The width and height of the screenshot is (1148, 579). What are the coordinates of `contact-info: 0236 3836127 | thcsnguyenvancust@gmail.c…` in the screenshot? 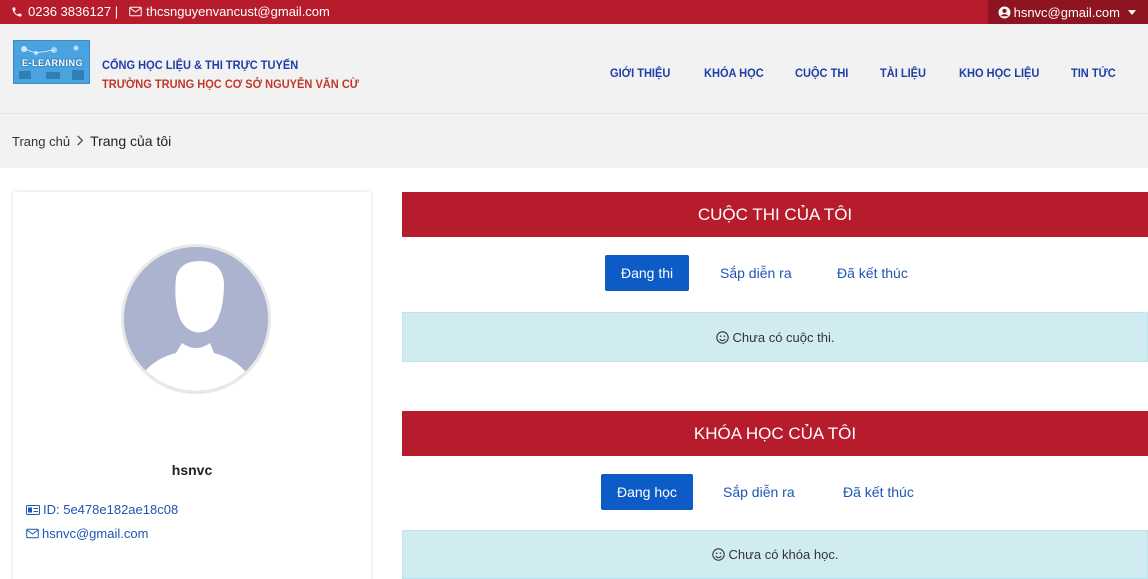 It's located at (170, 11).